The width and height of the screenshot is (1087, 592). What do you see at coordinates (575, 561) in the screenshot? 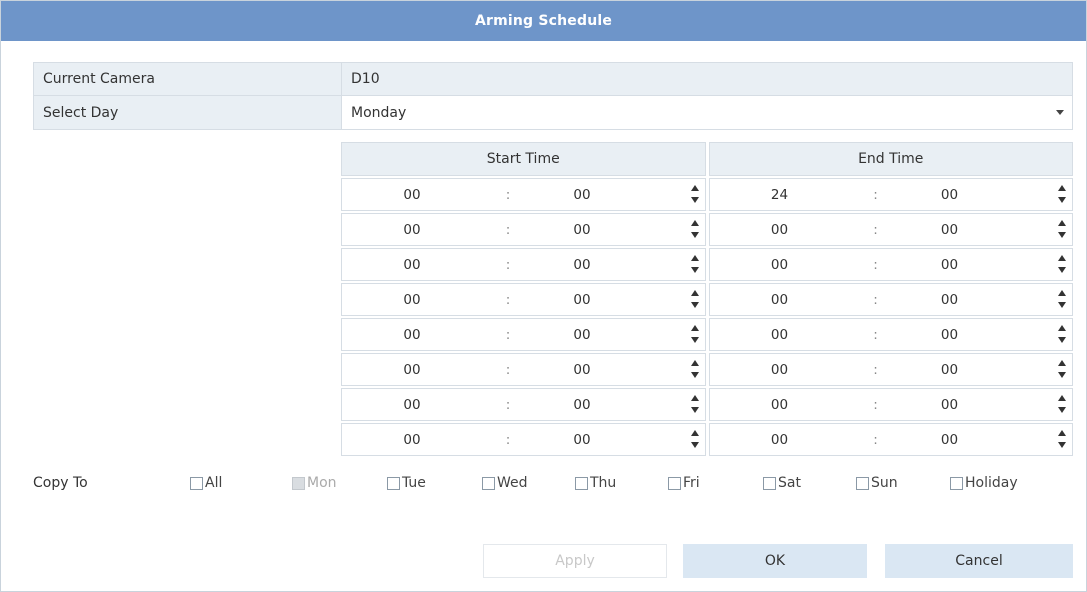
I see `apply-button: Apply` at bounding box center [575, 561].